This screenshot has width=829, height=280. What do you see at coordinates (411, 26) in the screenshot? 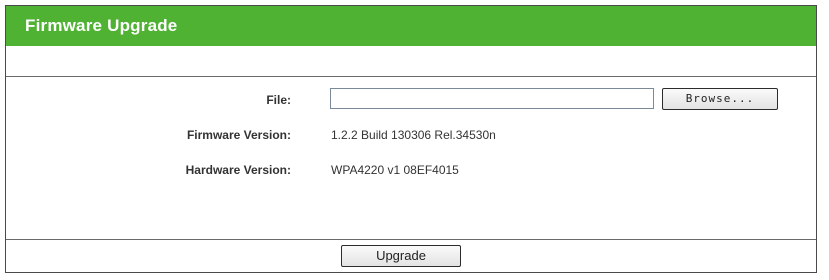
I see `panel-header: Firmware Upgrade` at bounding box center [411, 26].